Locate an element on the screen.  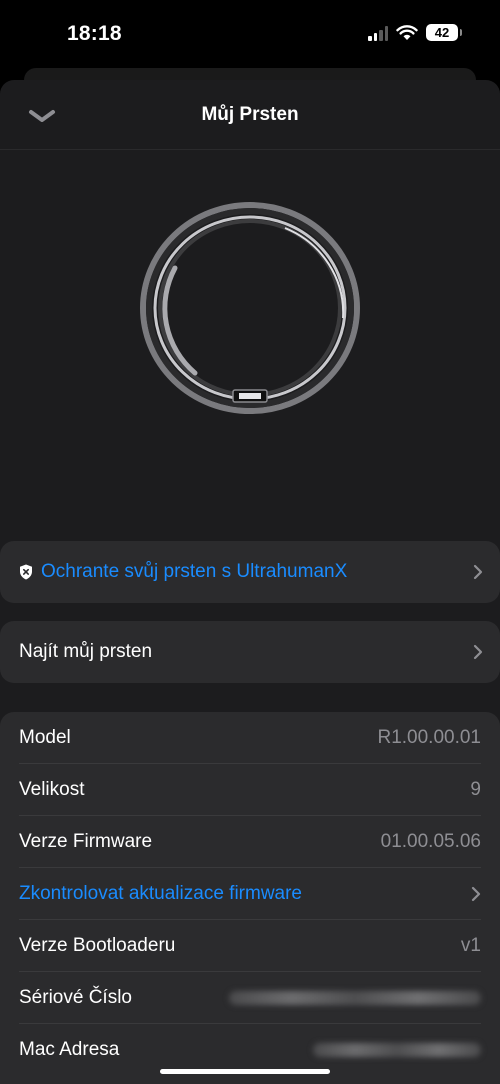
protect-ring-row: Ochrante svůj prsten s UltrahumanX is located at coordinates (250, 572).